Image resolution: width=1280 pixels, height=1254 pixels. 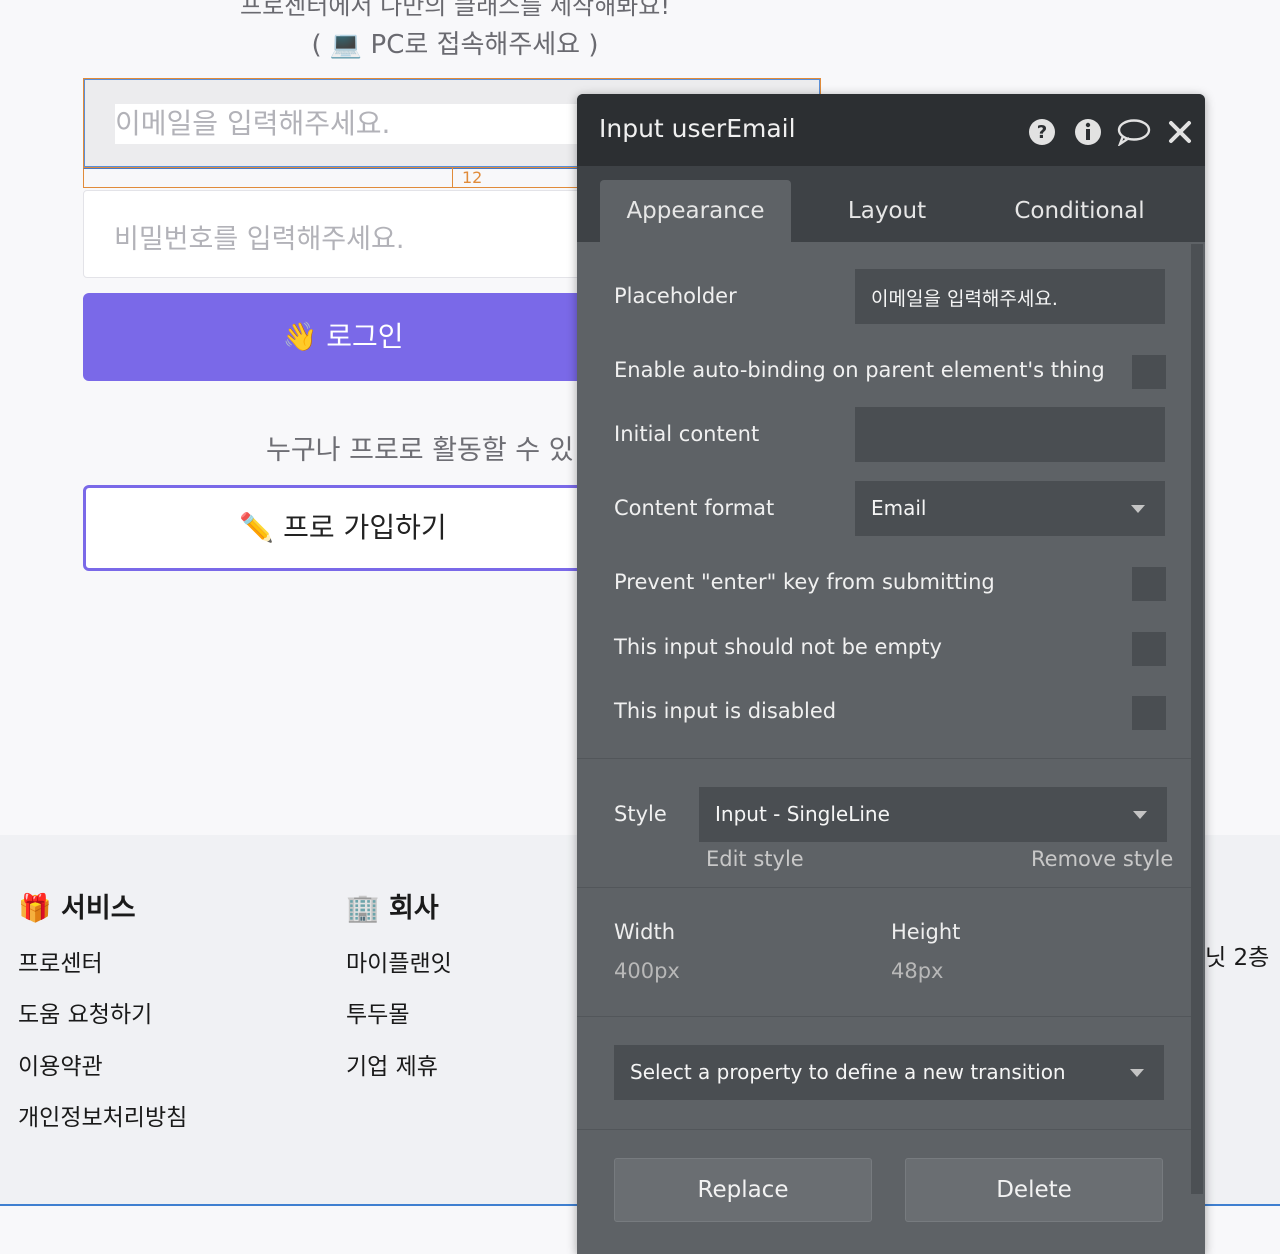 I want to click on style-value: Input - SingleLine, so click(x=802, y=814).